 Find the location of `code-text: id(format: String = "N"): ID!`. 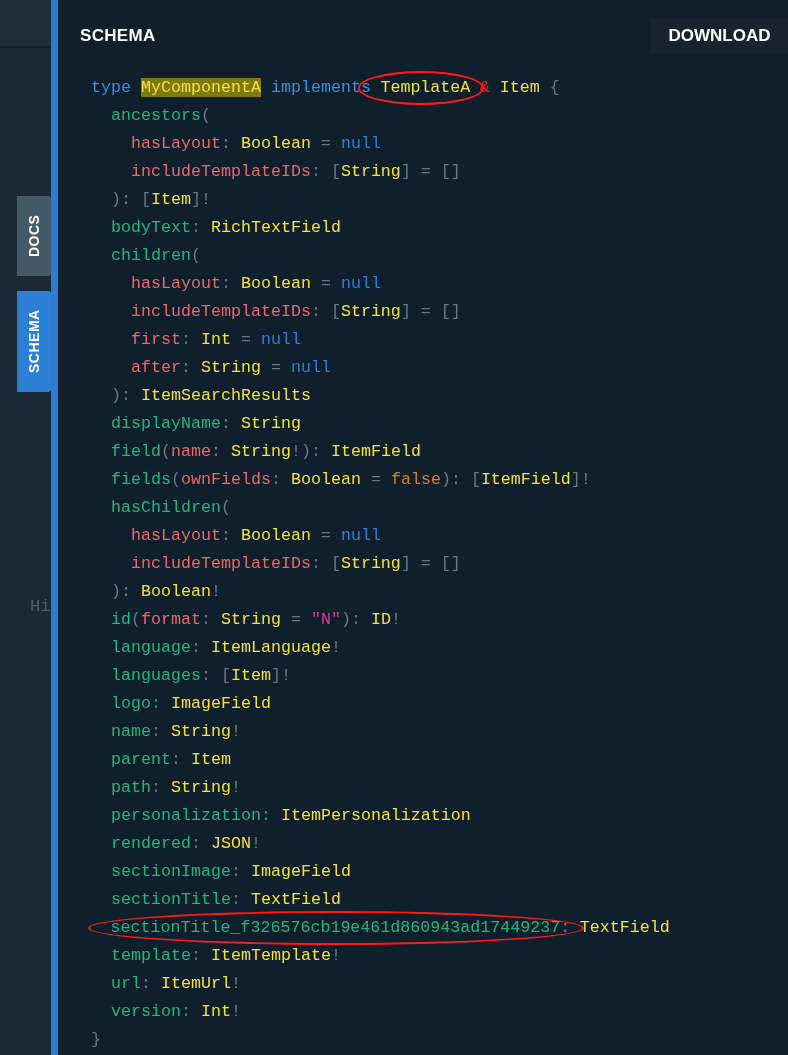

code-text: id(format: String = "N"): ID! is located at coordinates (256, 619).